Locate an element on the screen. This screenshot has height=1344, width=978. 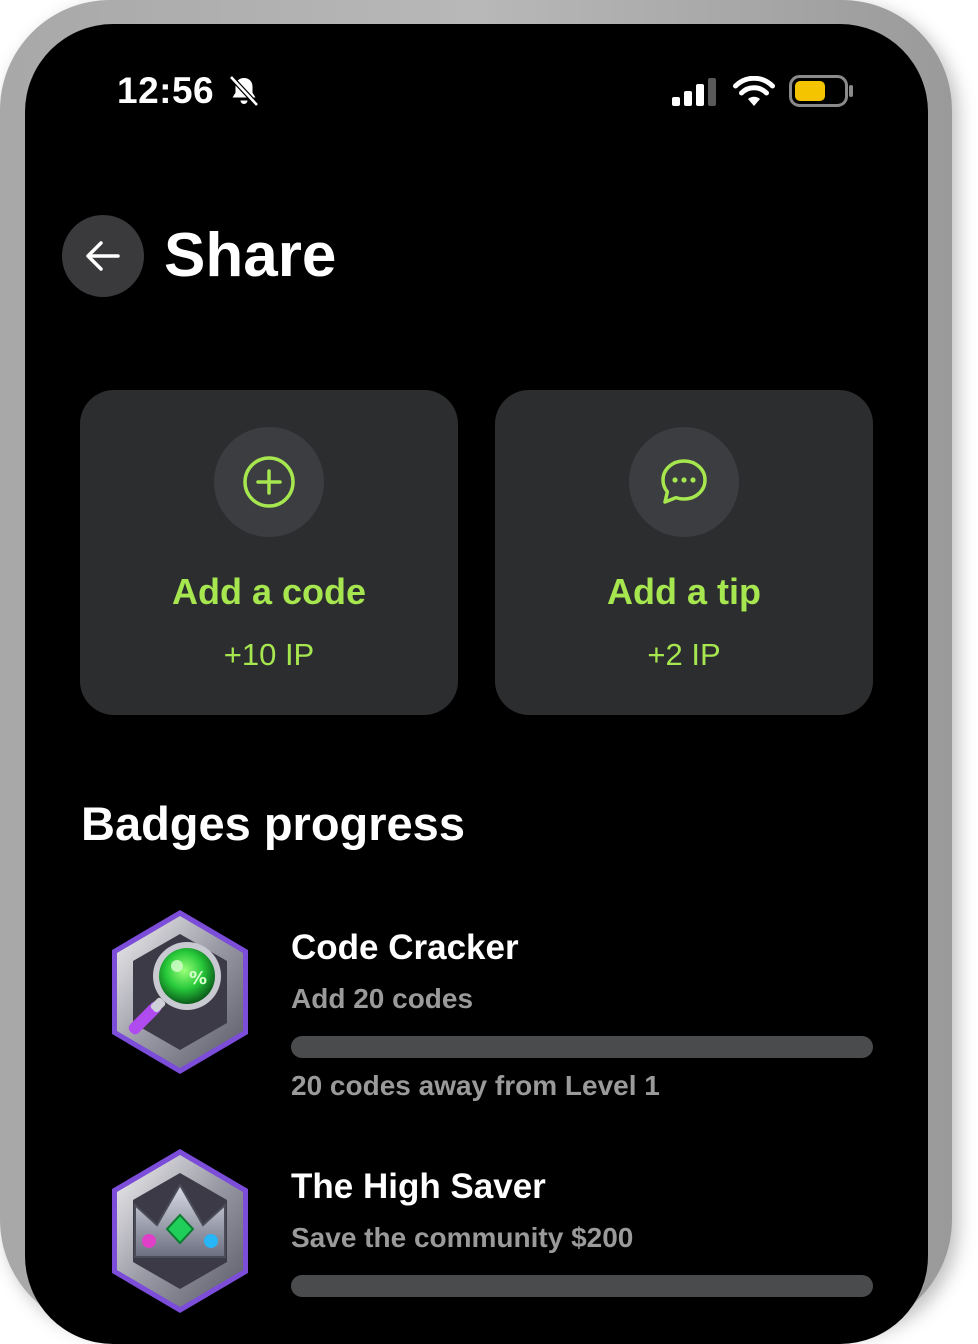
chat-bubble-icon is located at coordinates (684, 481).